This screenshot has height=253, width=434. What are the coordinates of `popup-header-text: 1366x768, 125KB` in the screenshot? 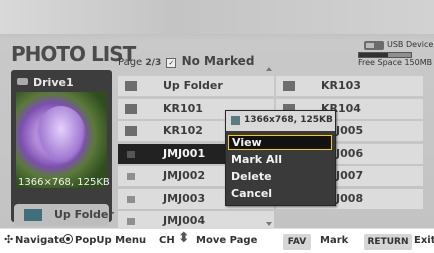 It's located at (288, 120).